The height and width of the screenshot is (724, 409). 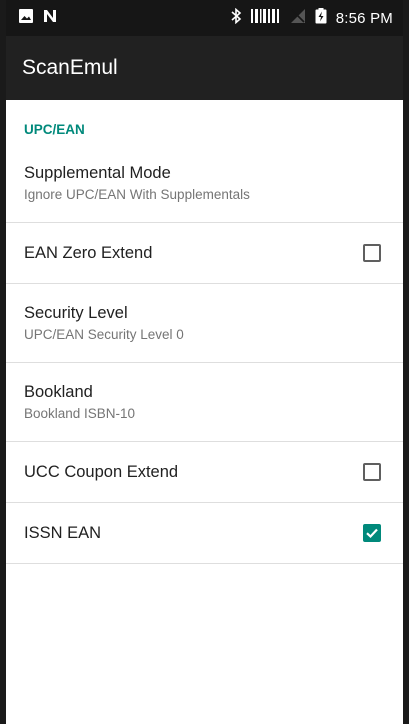 I want to click on status-time: 8:56 PM, so click(x=364, y=18).